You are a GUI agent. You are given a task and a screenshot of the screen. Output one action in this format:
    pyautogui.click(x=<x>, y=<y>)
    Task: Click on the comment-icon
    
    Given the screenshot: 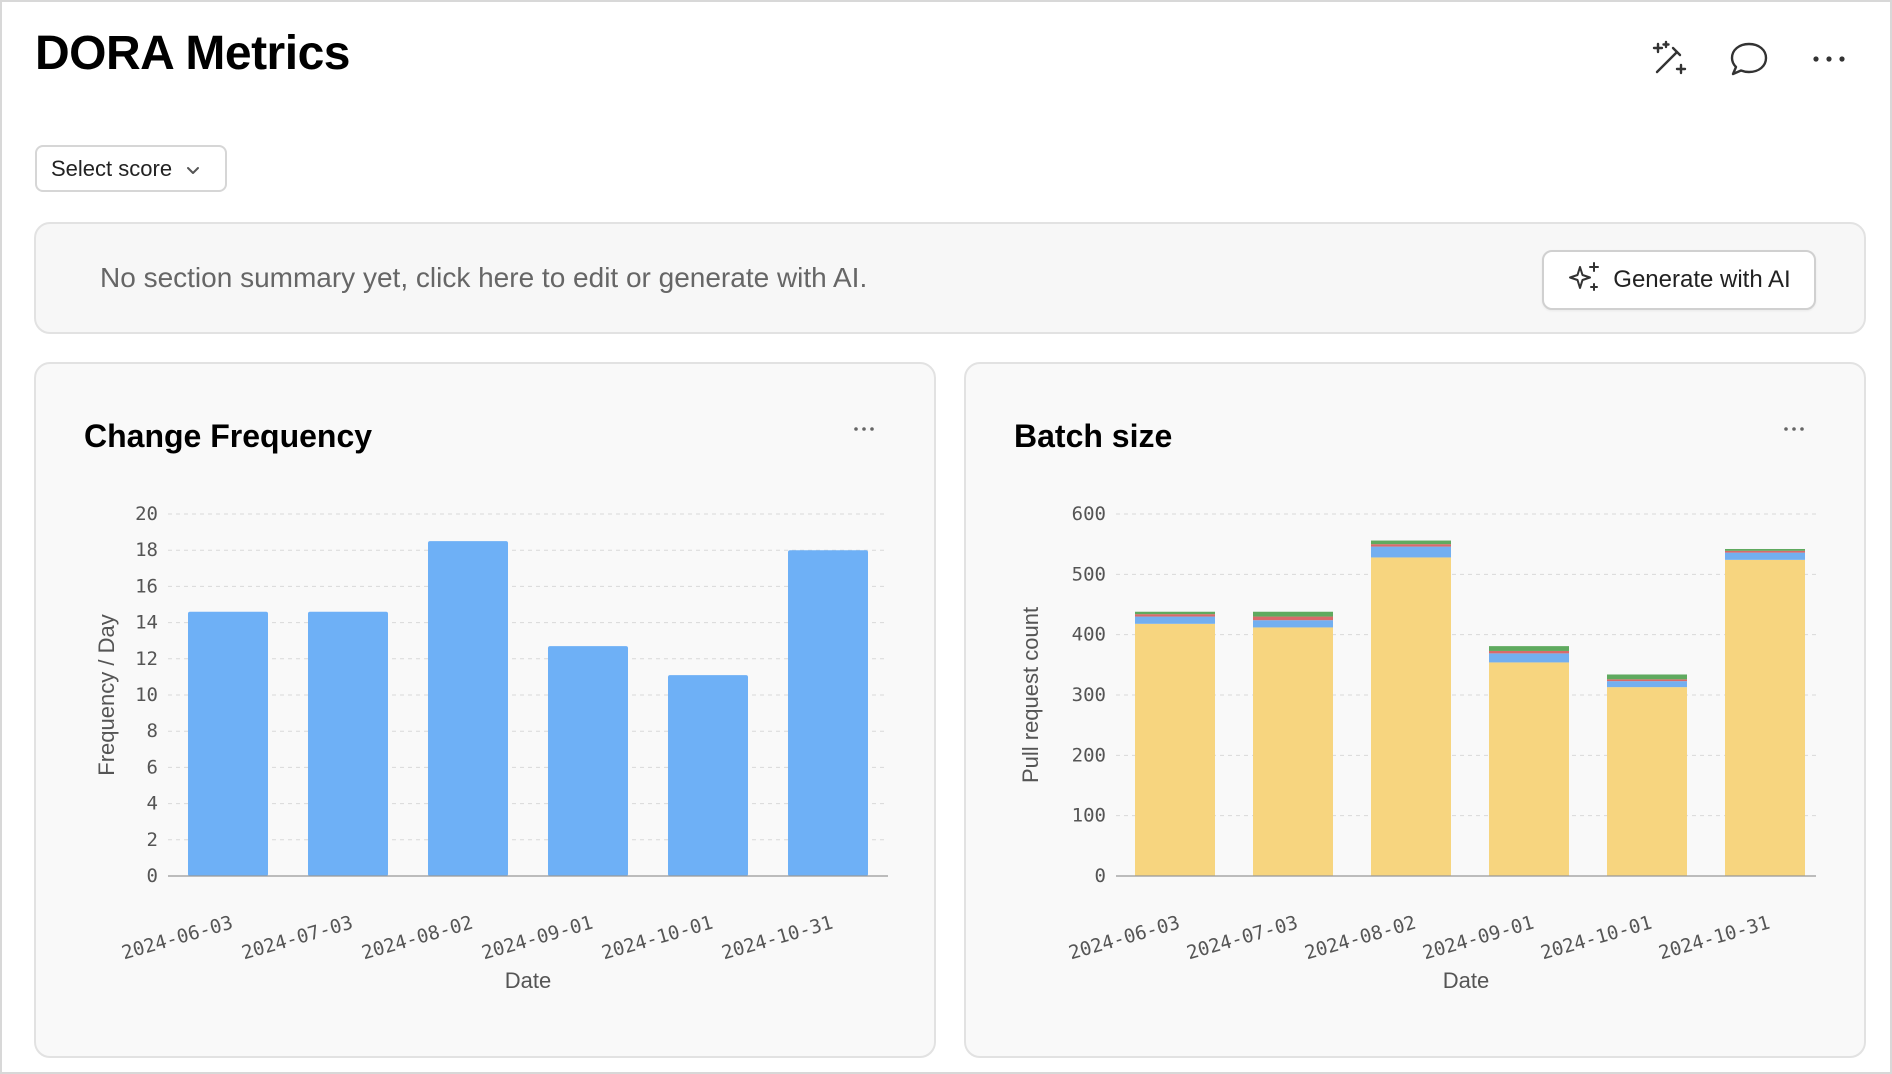 What is the action you would take?
    pyautogui.click(x=1749, y=59)
    